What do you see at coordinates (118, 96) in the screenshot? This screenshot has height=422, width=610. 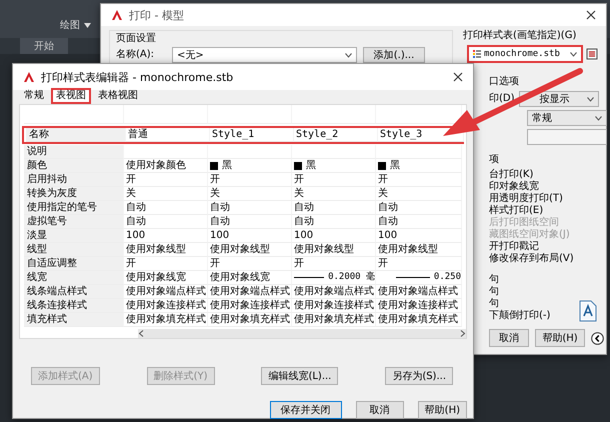 I see `tab: 表格视图` at bounding box center [118, 96].